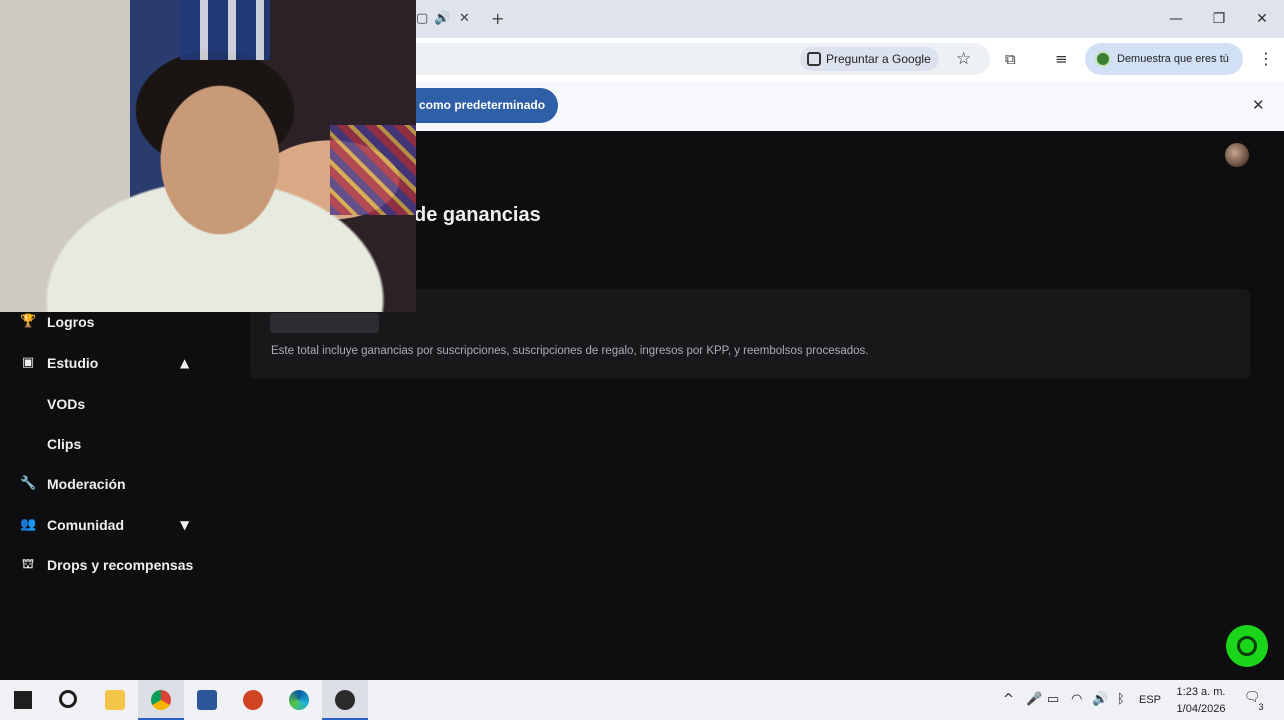 The height and width of the screenshot is (720, 1284). What do you see at coordinates (66, 404) in the screenshot?
I see `sidebar-item-label: VODs` at bounding box center [66, 404].